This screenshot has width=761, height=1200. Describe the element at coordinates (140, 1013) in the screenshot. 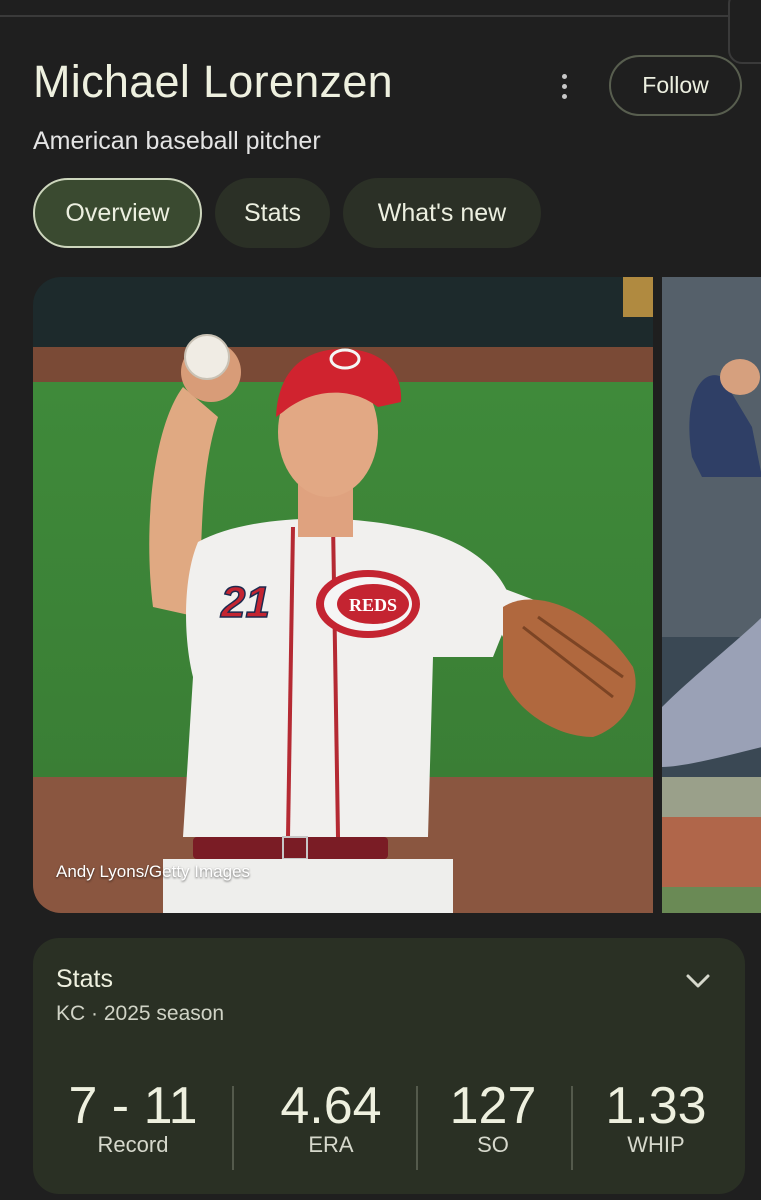

I see `stats-subtitle: KC · 2025 season` at that location.